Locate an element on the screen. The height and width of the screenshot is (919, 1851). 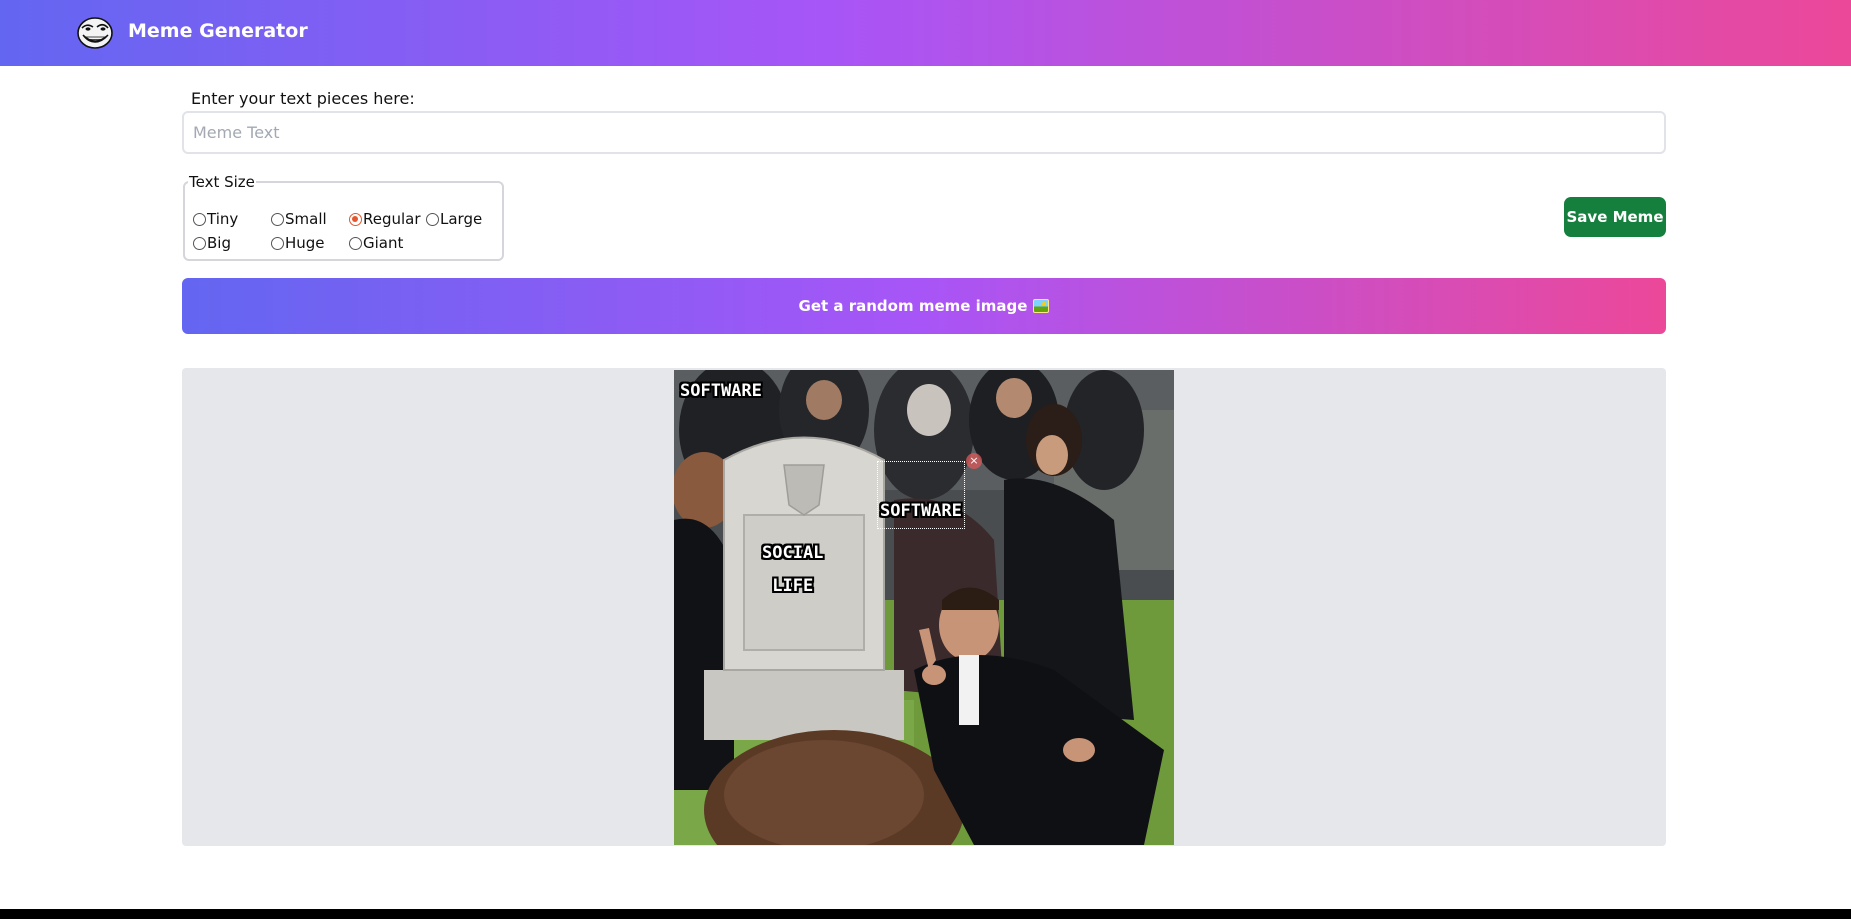
size-option-label: Large is located at coordinates (461, 219).